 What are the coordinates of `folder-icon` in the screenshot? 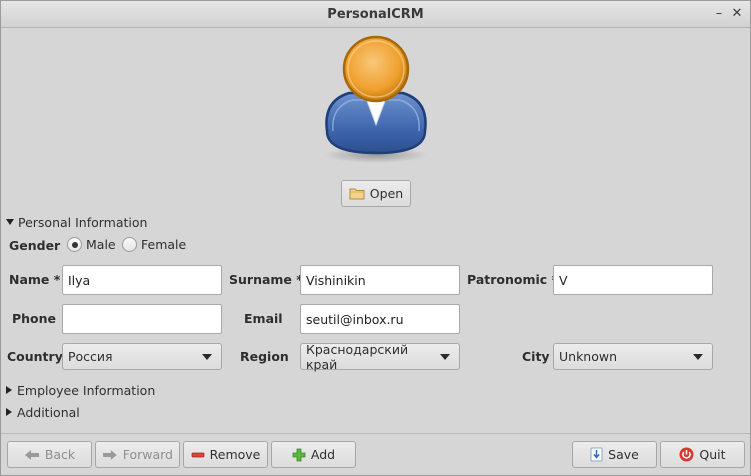 It's located at (357, 194).